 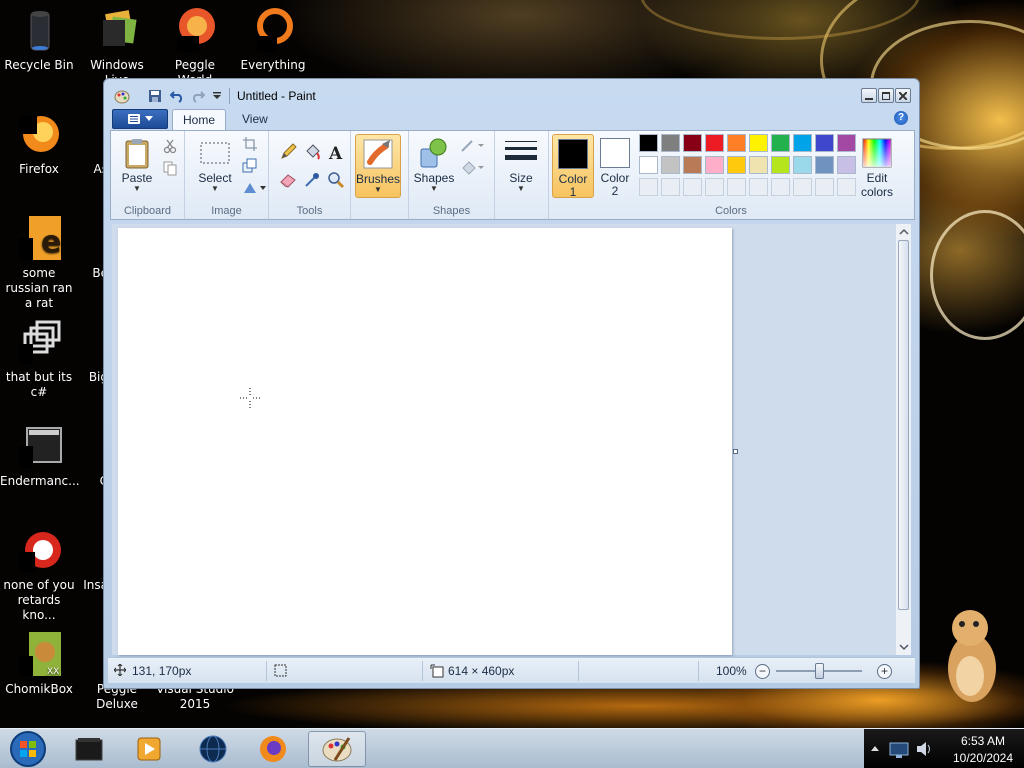 I want to click on tab-home: Home, so click(x=199, y=119).